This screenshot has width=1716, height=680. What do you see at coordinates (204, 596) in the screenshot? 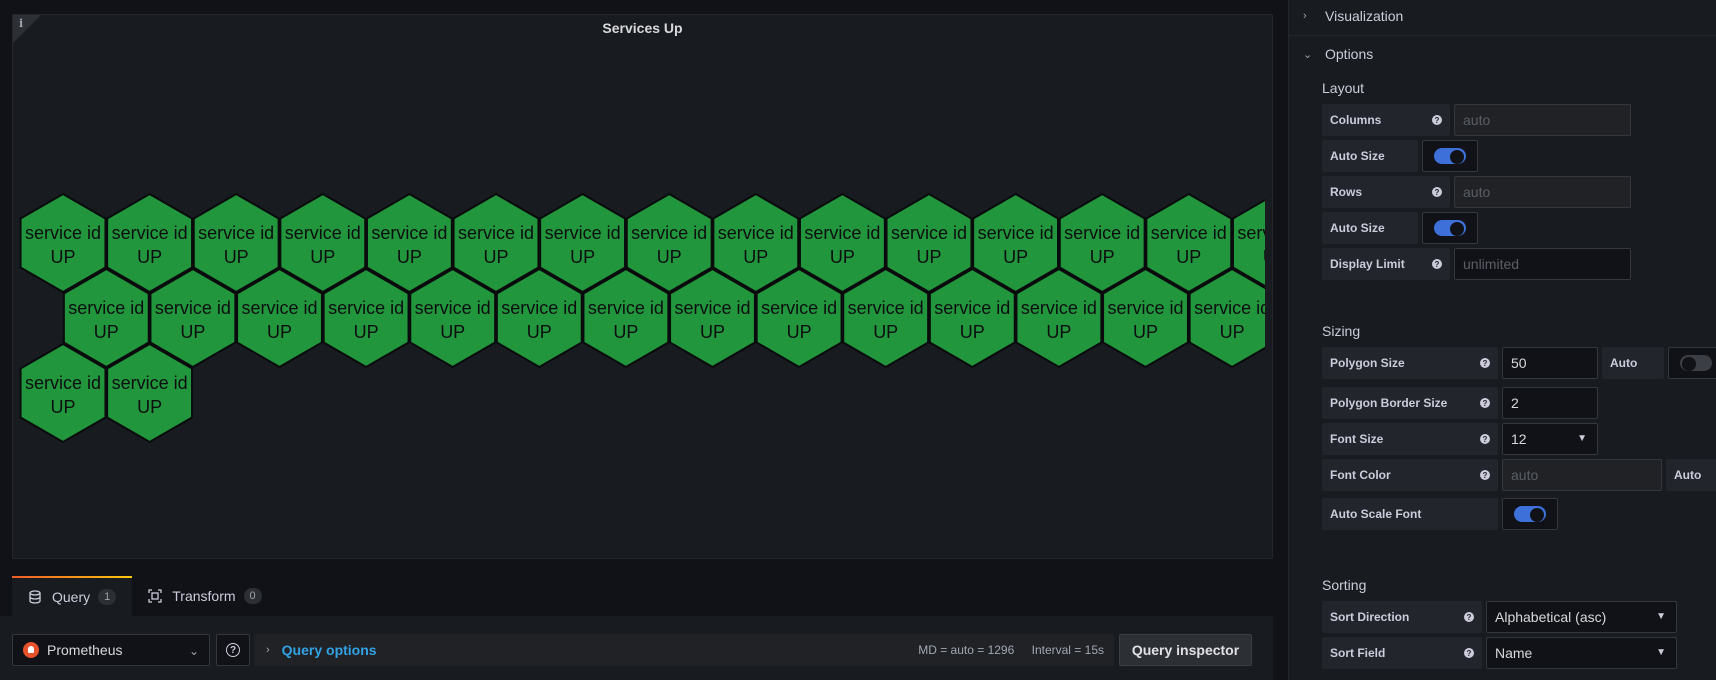
I see `tab-transform: Transform 0` at bounding box center [204, 596].